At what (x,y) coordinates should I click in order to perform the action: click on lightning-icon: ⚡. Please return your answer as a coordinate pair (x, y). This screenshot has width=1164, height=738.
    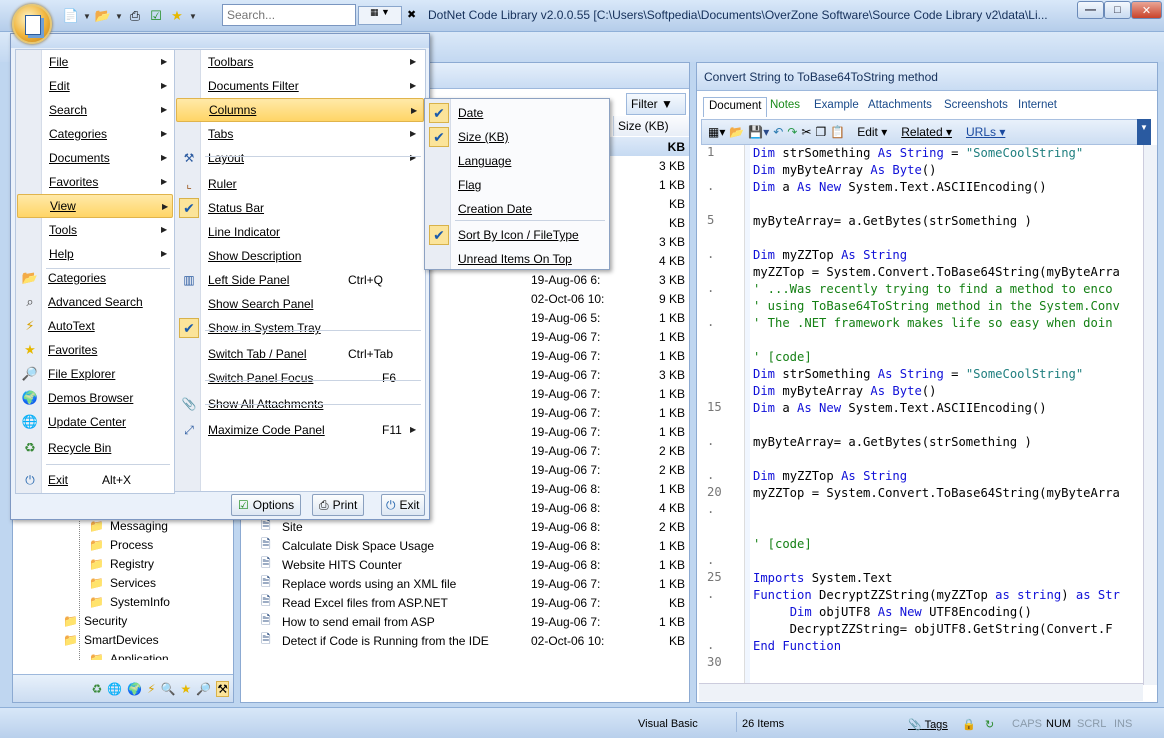
    Looking at the image, I should click on (151, 689).